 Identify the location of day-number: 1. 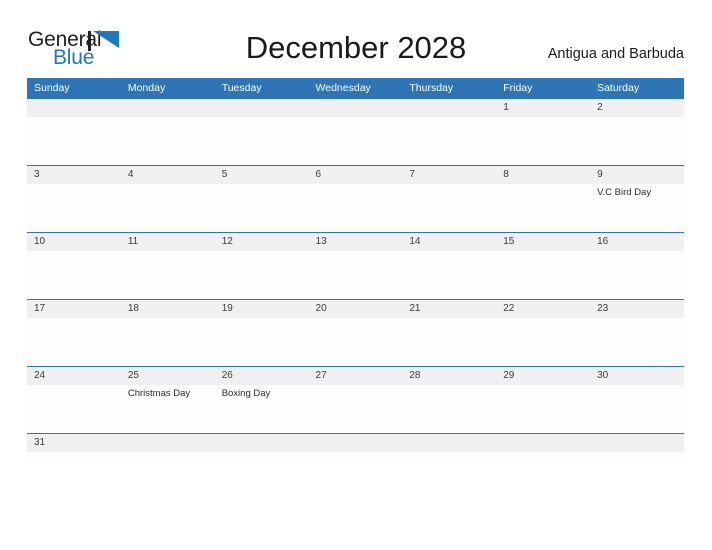
(543, 108).